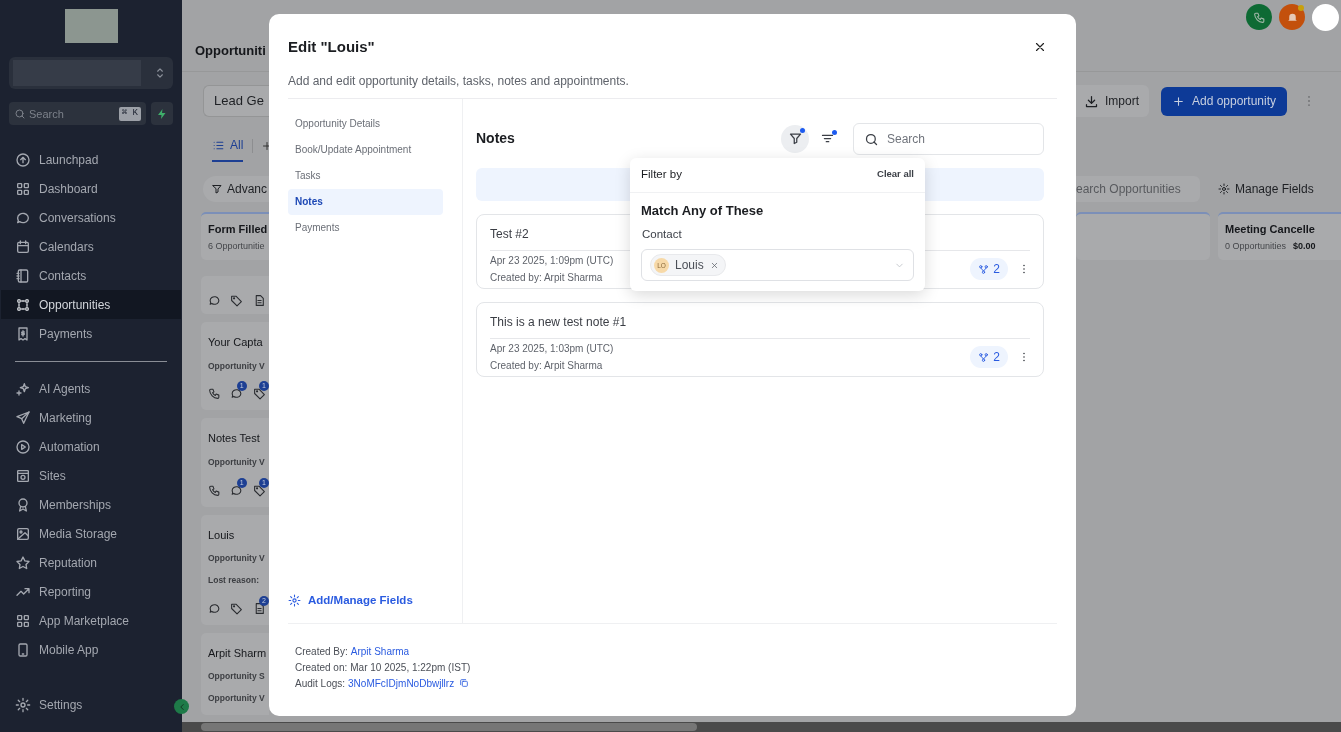 The image size is (1341, 732). I want to click on manage-fields-link: Add/Manage Fields, so click(365, 600).